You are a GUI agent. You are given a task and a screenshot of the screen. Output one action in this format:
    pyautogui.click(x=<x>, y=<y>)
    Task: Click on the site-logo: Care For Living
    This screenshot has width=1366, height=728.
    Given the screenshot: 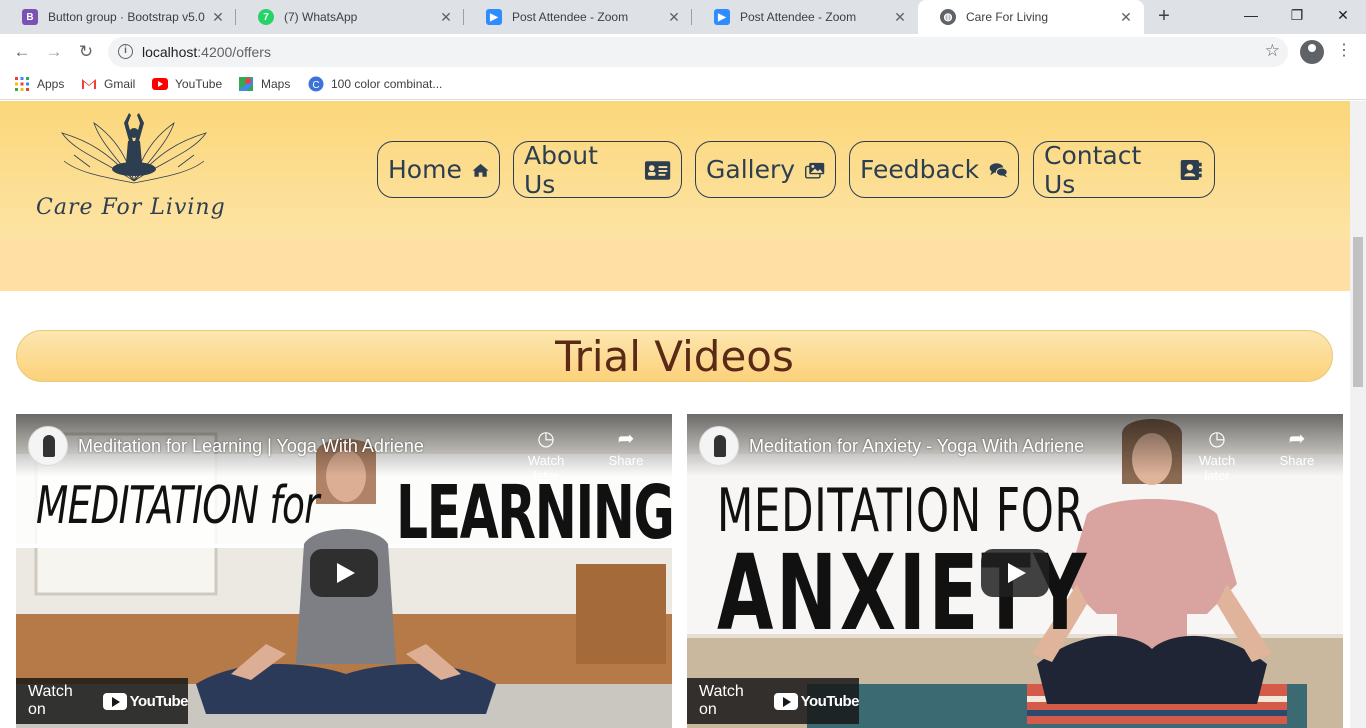 What is the action you would take?
    pyautogui.click(x=134, y=168)
    